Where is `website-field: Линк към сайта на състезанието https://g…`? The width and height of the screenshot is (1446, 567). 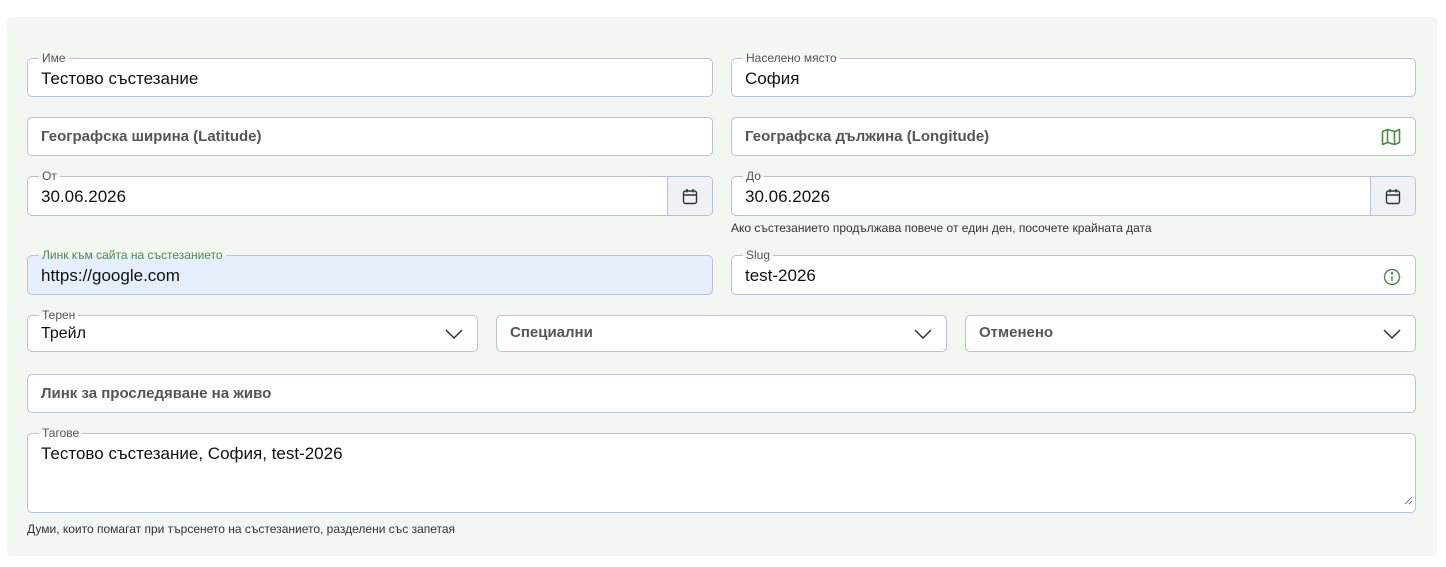 website-field: Линк към сайта на състезанието https://g… is located at coordinates (370, 271).